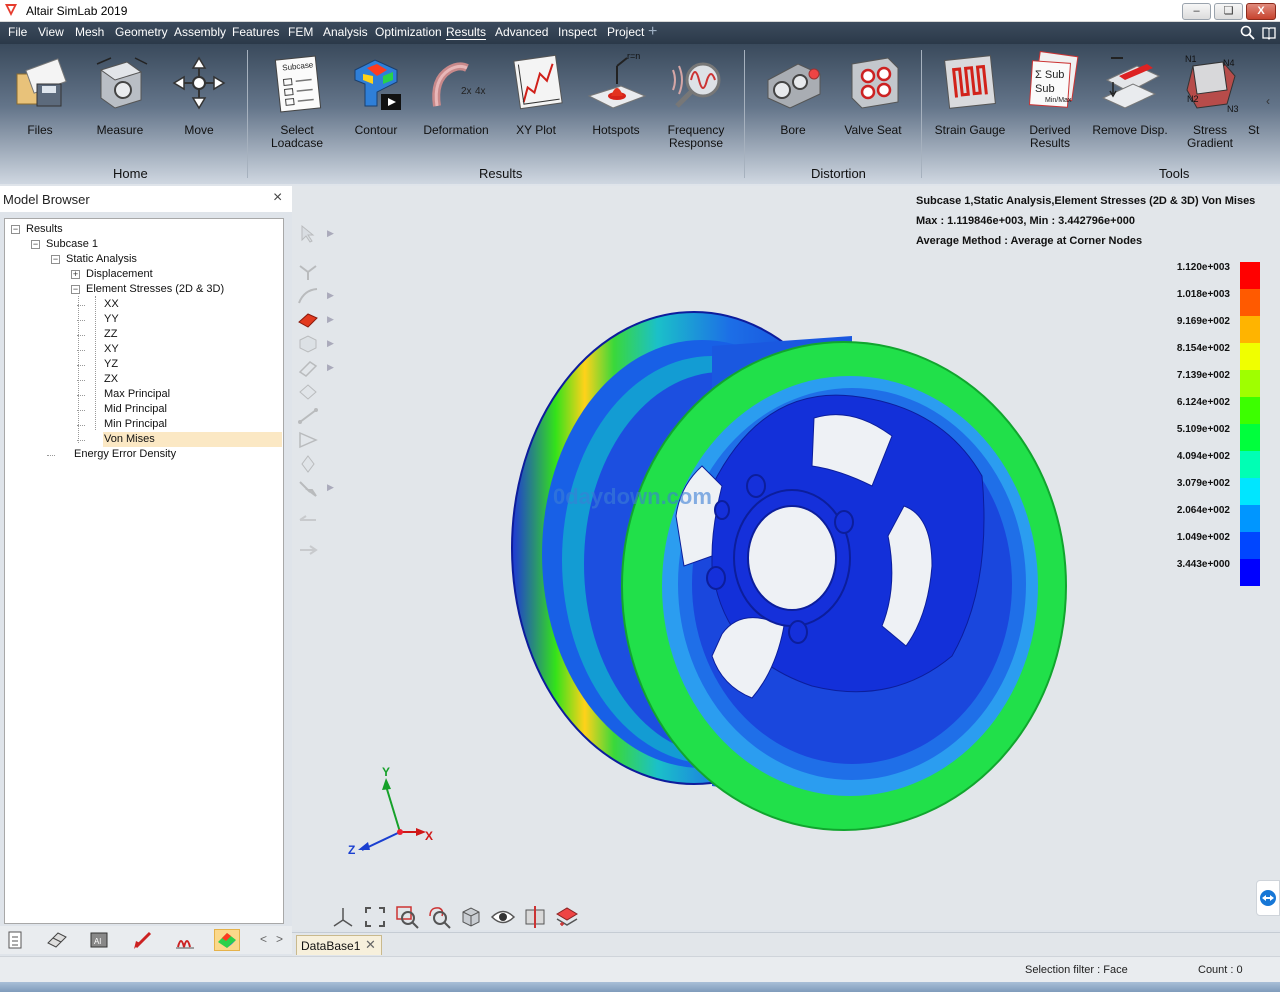  Describe the element at coordinates (297, 105) in the screenshot. I see `select-loadcase-button: Subcase Select Loadcase` at that location.